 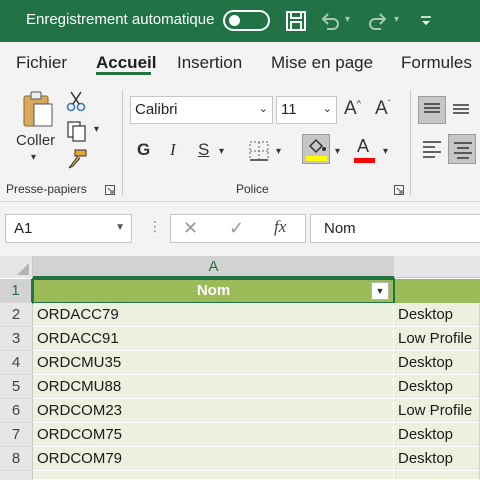 I want to click on enter-icon: ✓, so click(x=236, y=228).